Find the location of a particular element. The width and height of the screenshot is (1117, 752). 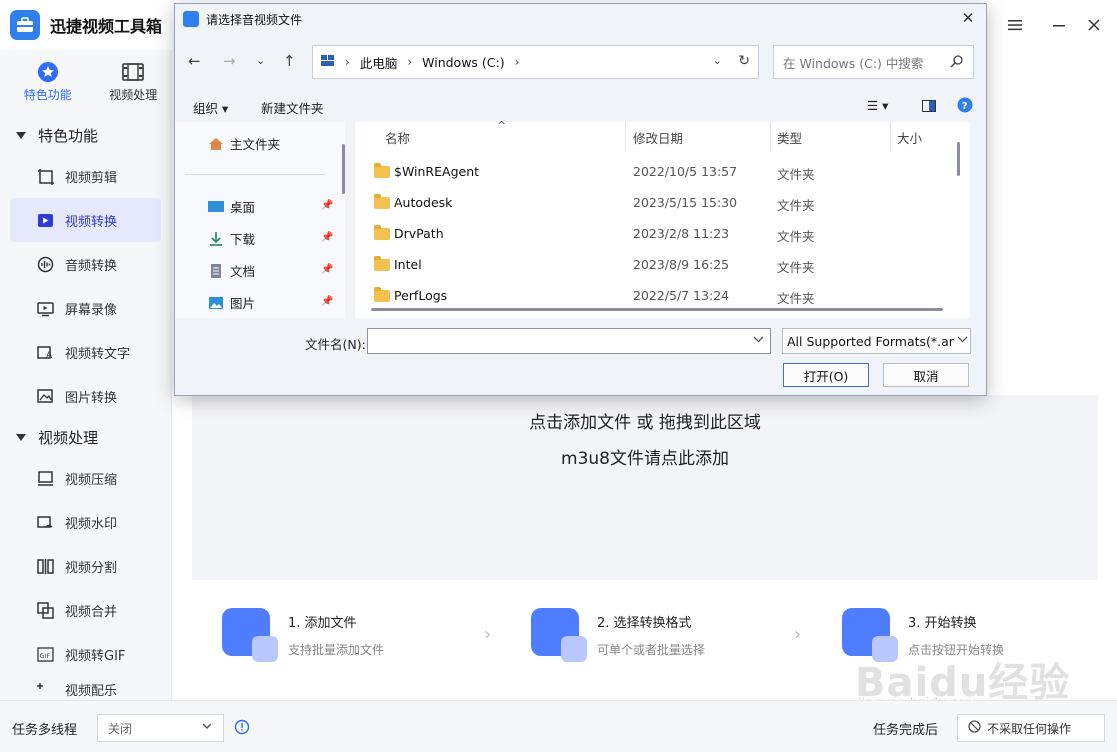

list-item: Autodesk 2023/5/15 15:30 文件夹 is located at coordinates (652, 202).